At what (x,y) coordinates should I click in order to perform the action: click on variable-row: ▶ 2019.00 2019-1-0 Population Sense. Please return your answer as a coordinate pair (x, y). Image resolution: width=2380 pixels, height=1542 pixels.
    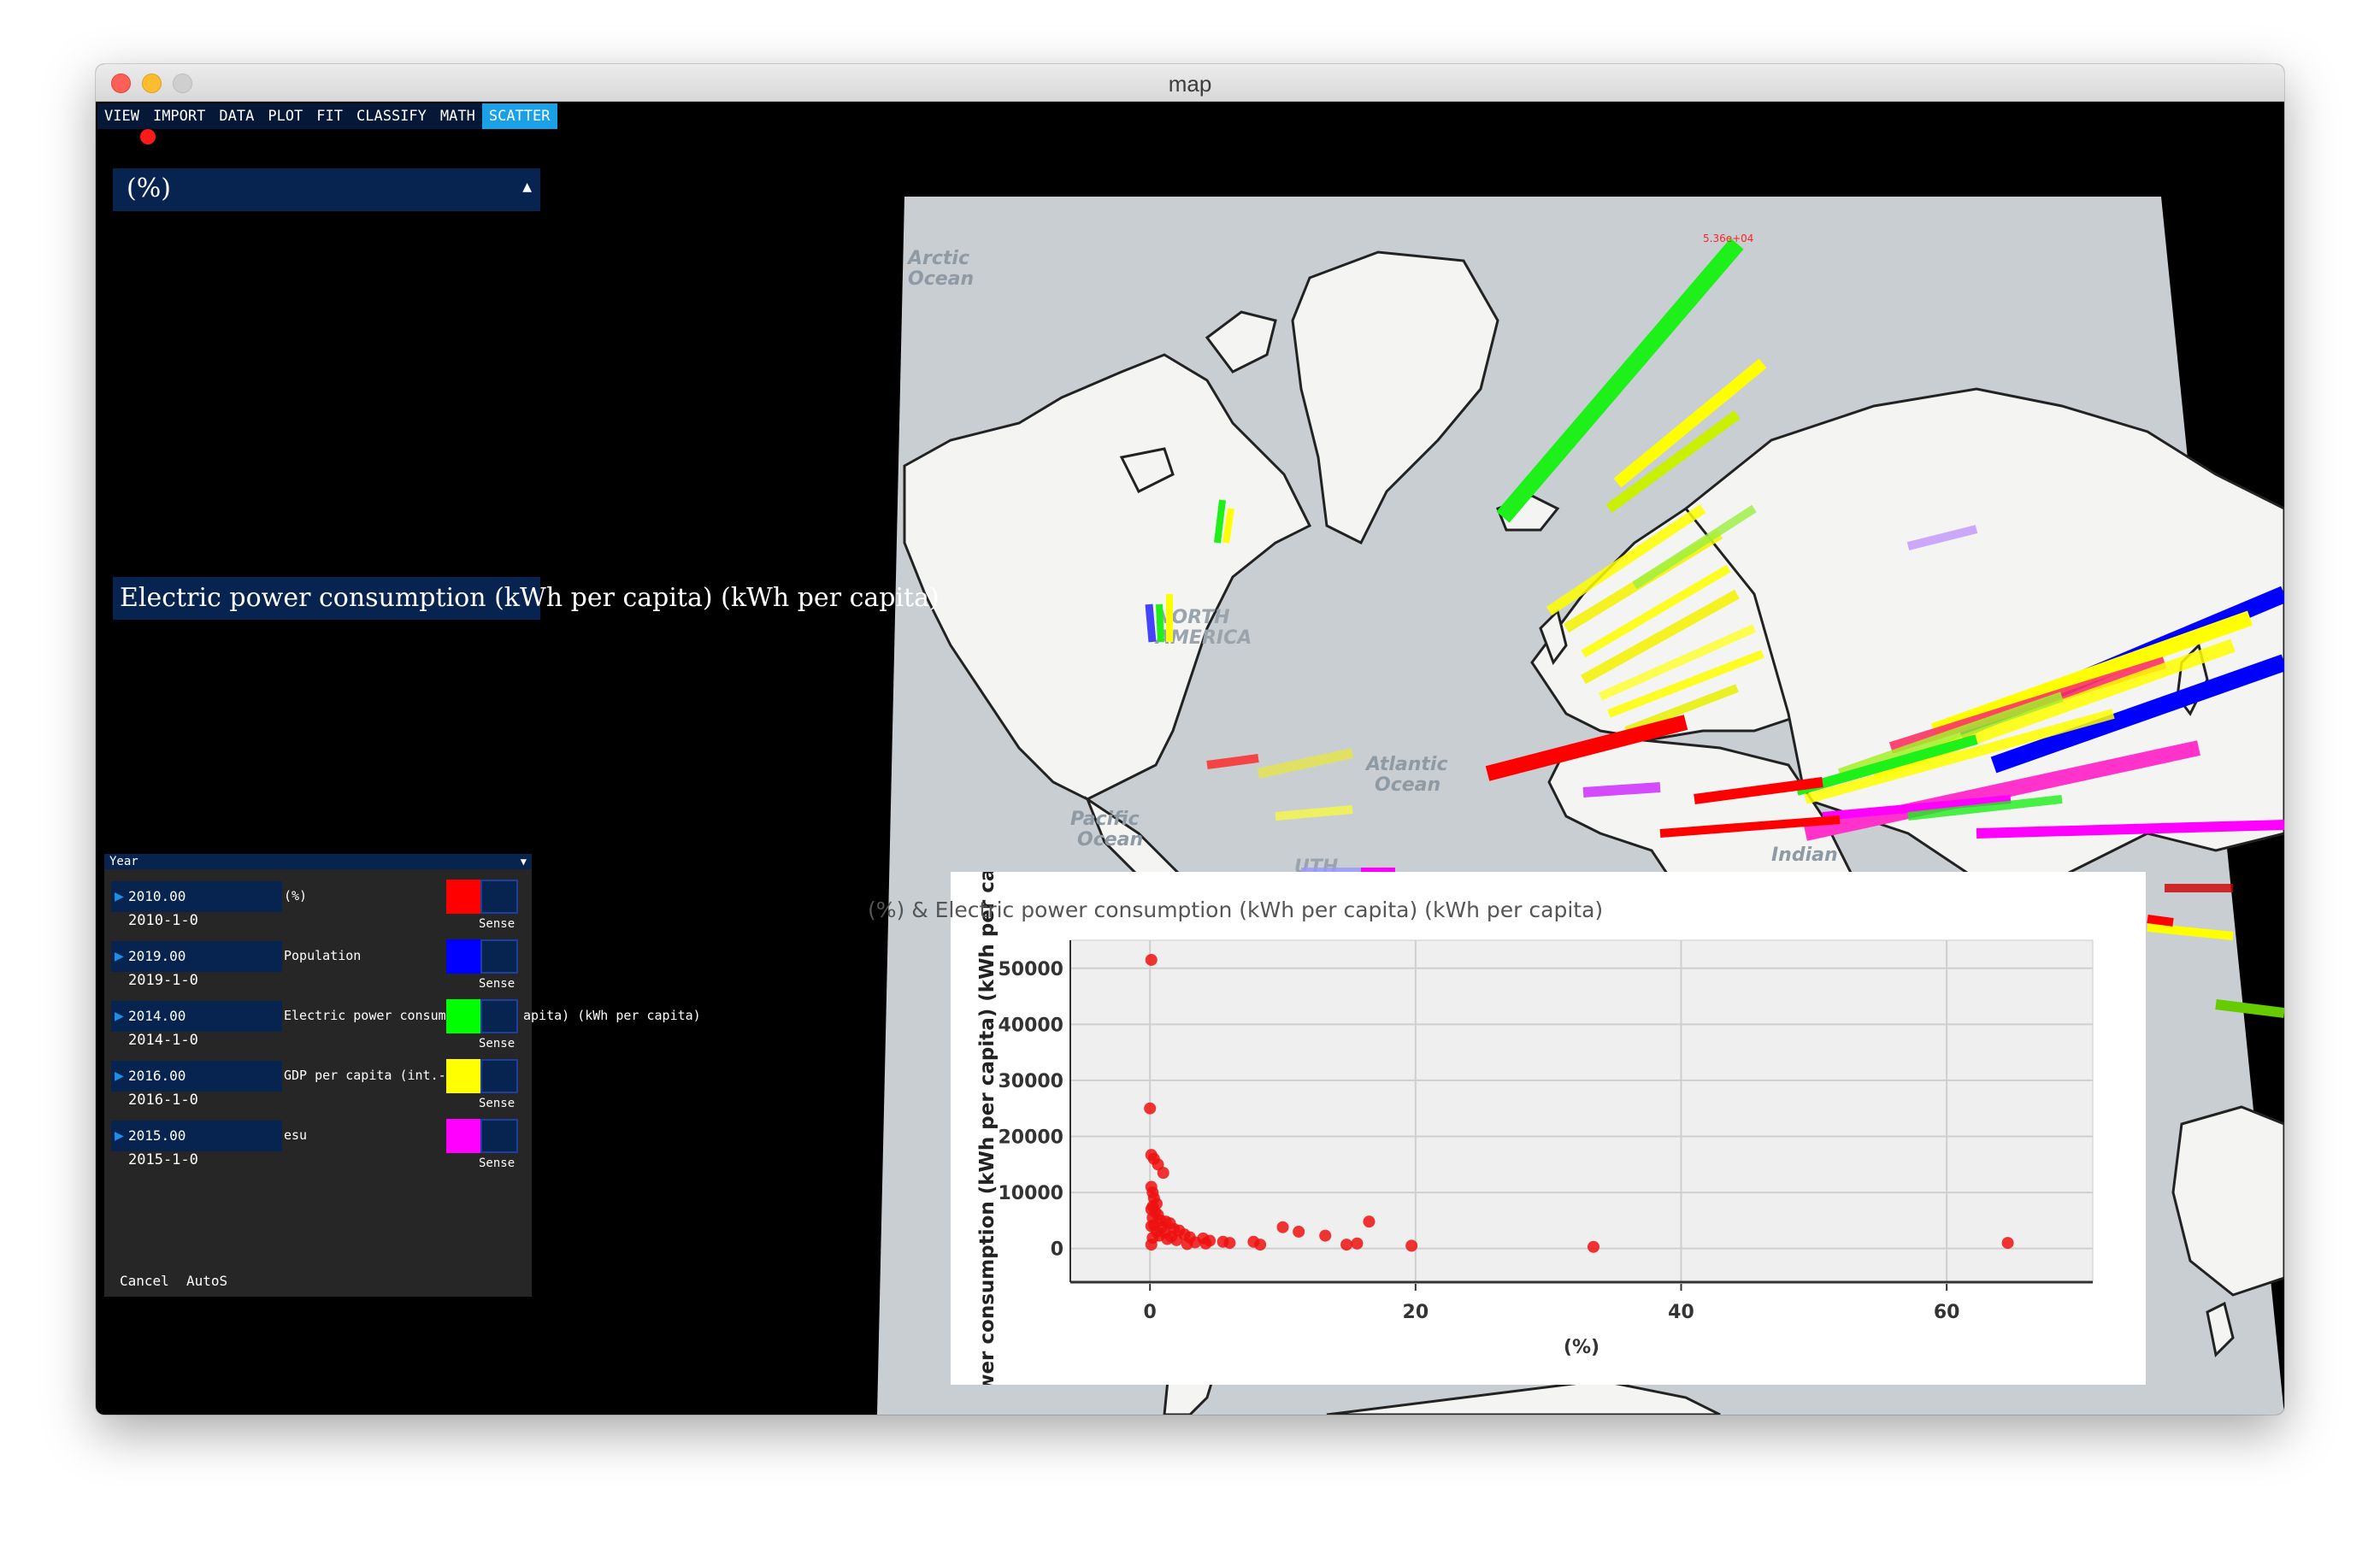
    Looking at the image, I should click on (318, 966).